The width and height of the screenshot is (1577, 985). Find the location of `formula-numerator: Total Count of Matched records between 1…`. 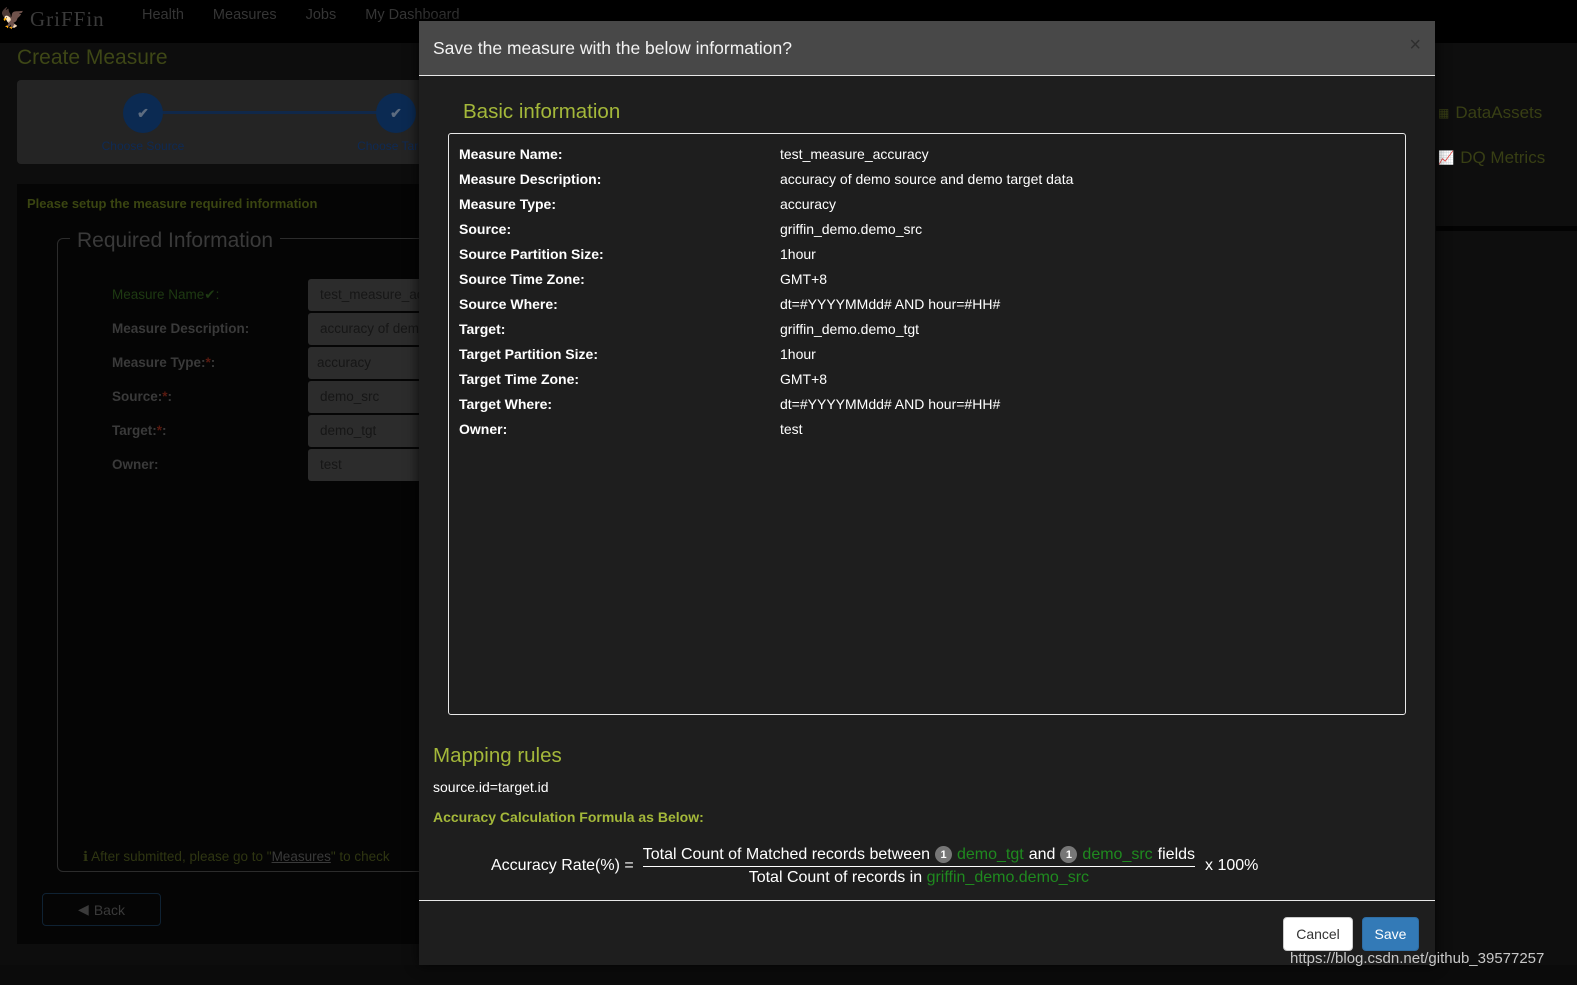

formula-numerator: Total Count of Matched records between 1… is located at coordinates (919, 856).